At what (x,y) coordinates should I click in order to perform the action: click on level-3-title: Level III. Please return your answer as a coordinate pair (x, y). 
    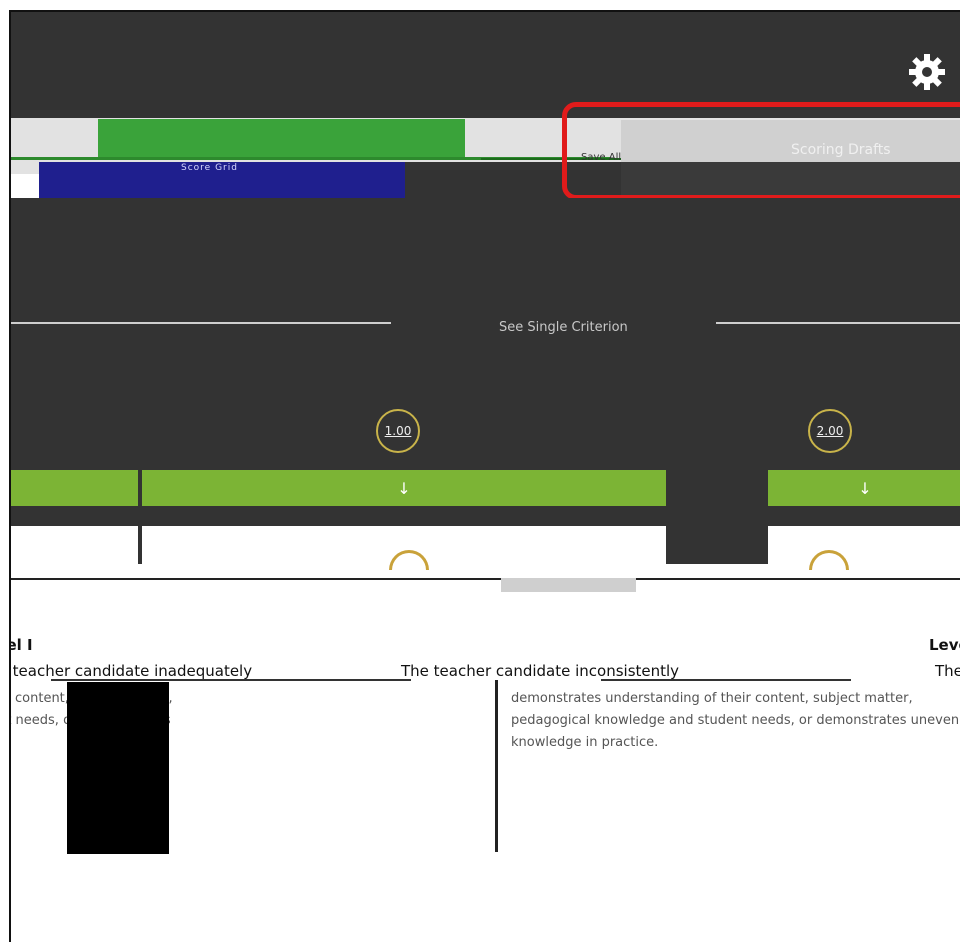
    Looking at the image, I should click on (944, 645).